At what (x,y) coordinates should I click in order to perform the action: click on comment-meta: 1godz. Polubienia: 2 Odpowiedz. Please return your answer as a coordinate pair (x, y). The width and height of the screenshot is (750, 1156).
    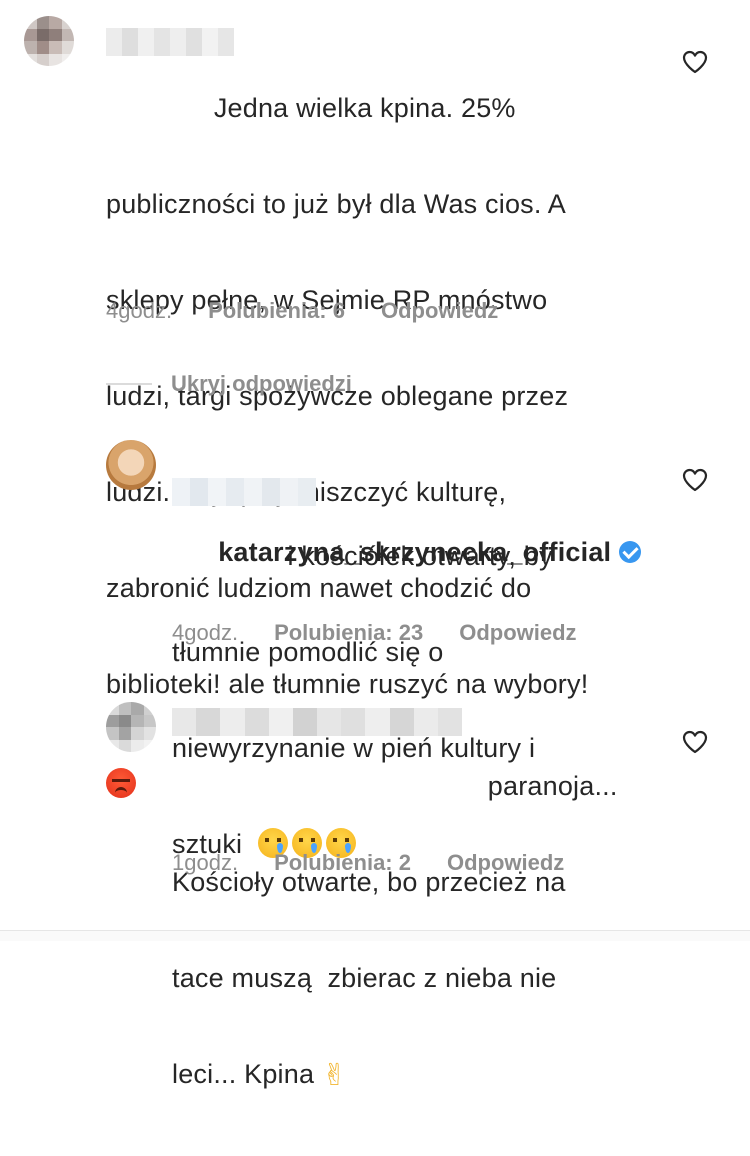
    Looking at the image, I should click on (368, 863).